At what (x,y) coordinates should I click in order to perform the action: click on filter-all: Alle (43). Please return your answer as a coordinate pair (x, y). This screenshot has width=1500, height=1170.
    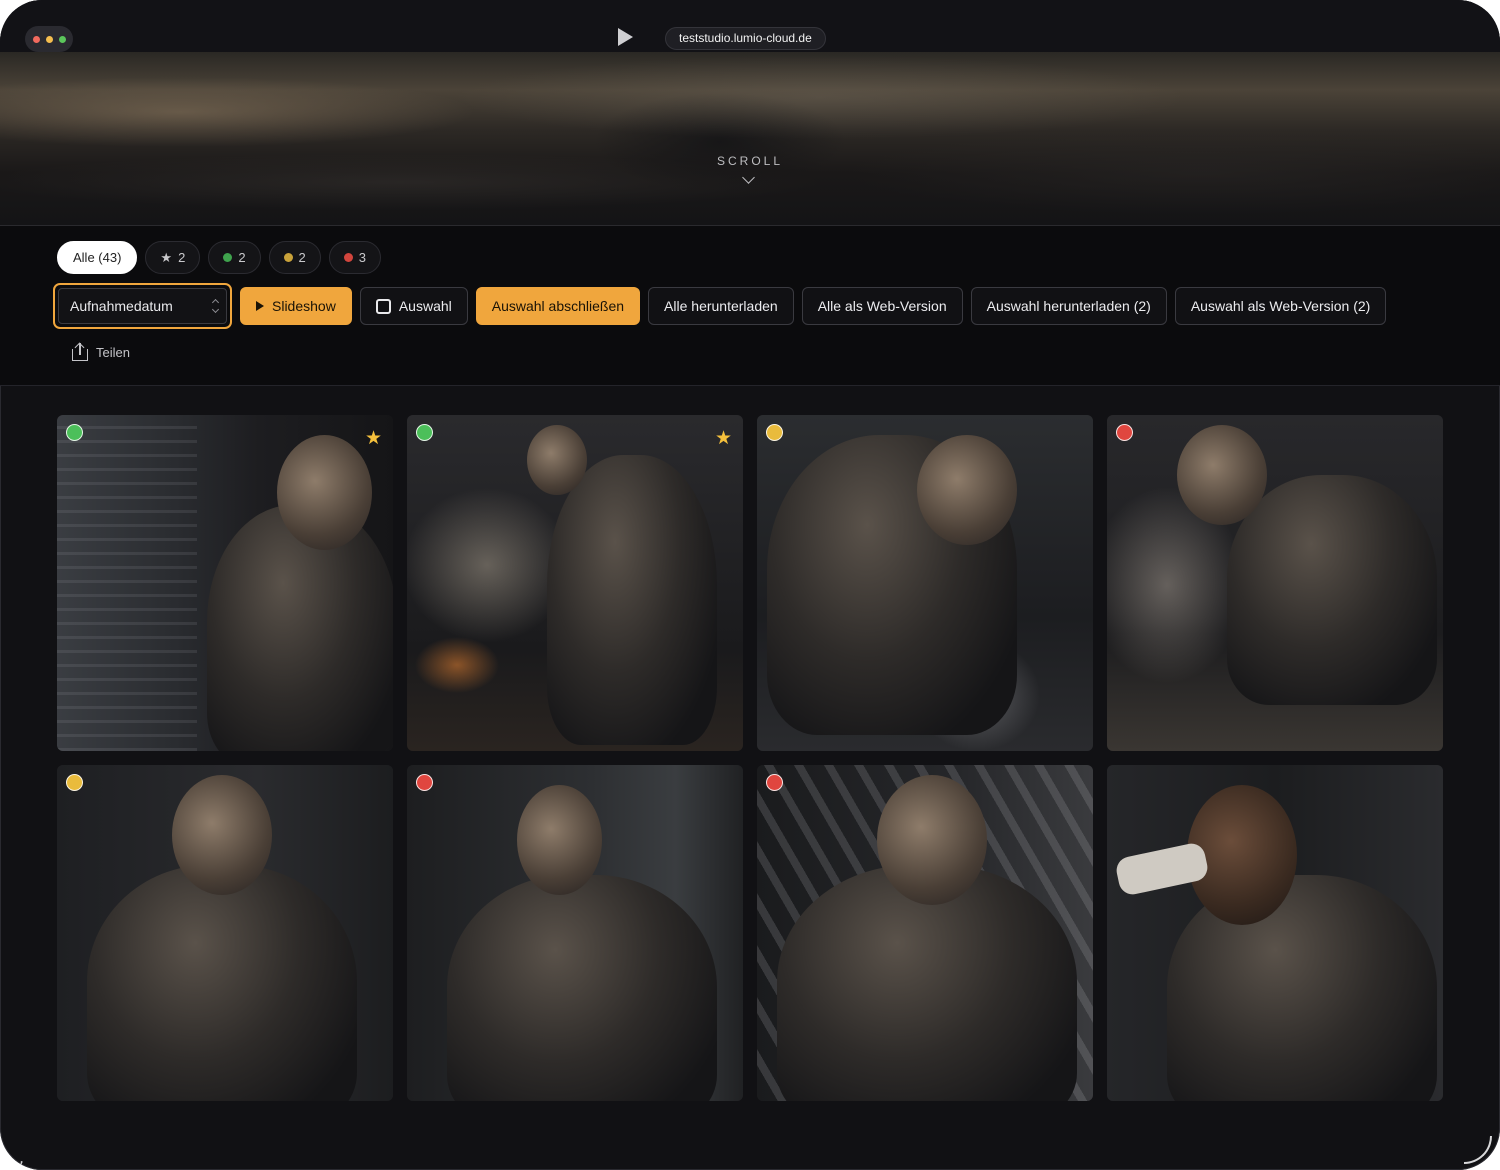
    Looking at the image, I should click on (97, 257).